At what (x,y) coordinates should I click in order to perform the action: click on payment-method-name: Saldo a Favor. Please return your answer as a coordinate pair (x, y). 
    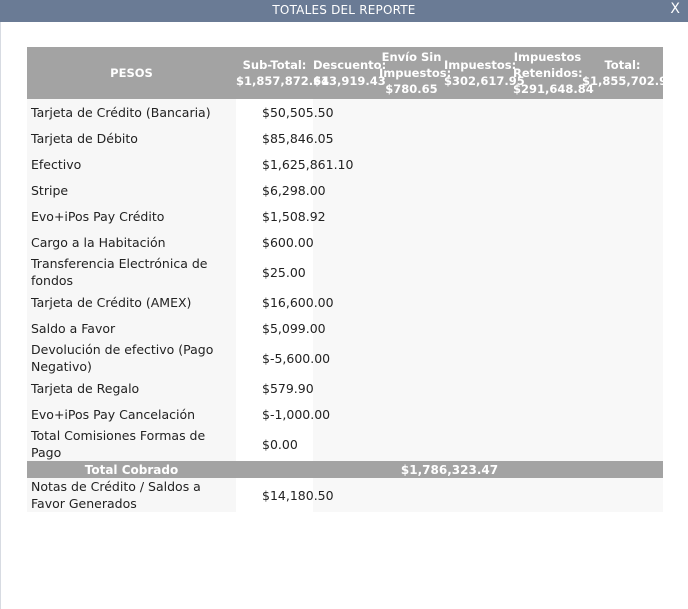
    Looking at the image, I should click on (131, 328).